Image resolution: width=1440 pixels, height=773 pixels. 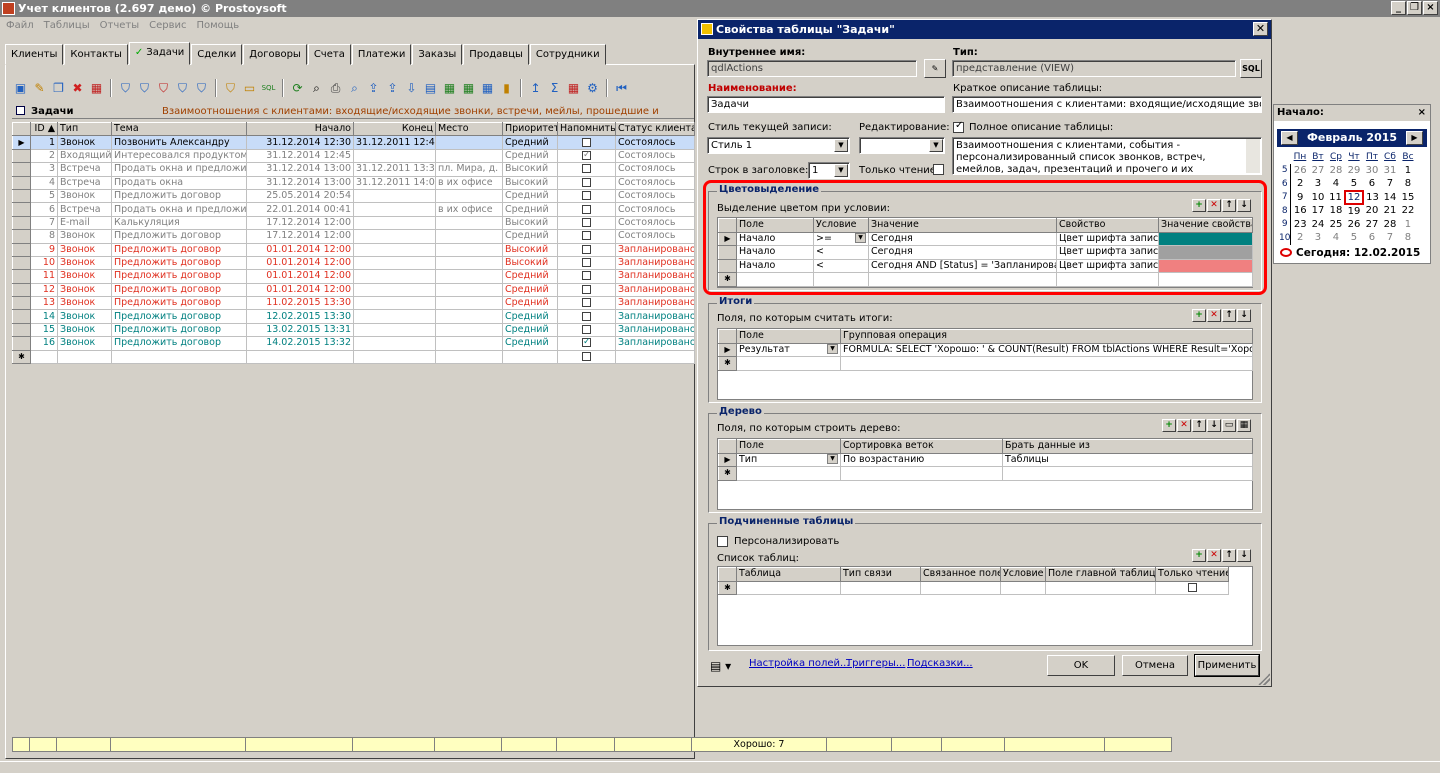 I want to click on calendar-day: 23, so click(x=1300, y=225).